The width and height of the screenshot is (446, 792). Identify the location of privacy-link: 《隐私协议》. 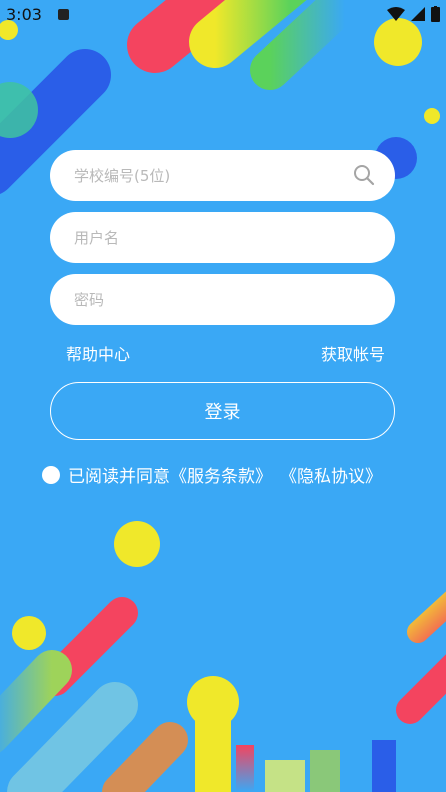
(331, 474).